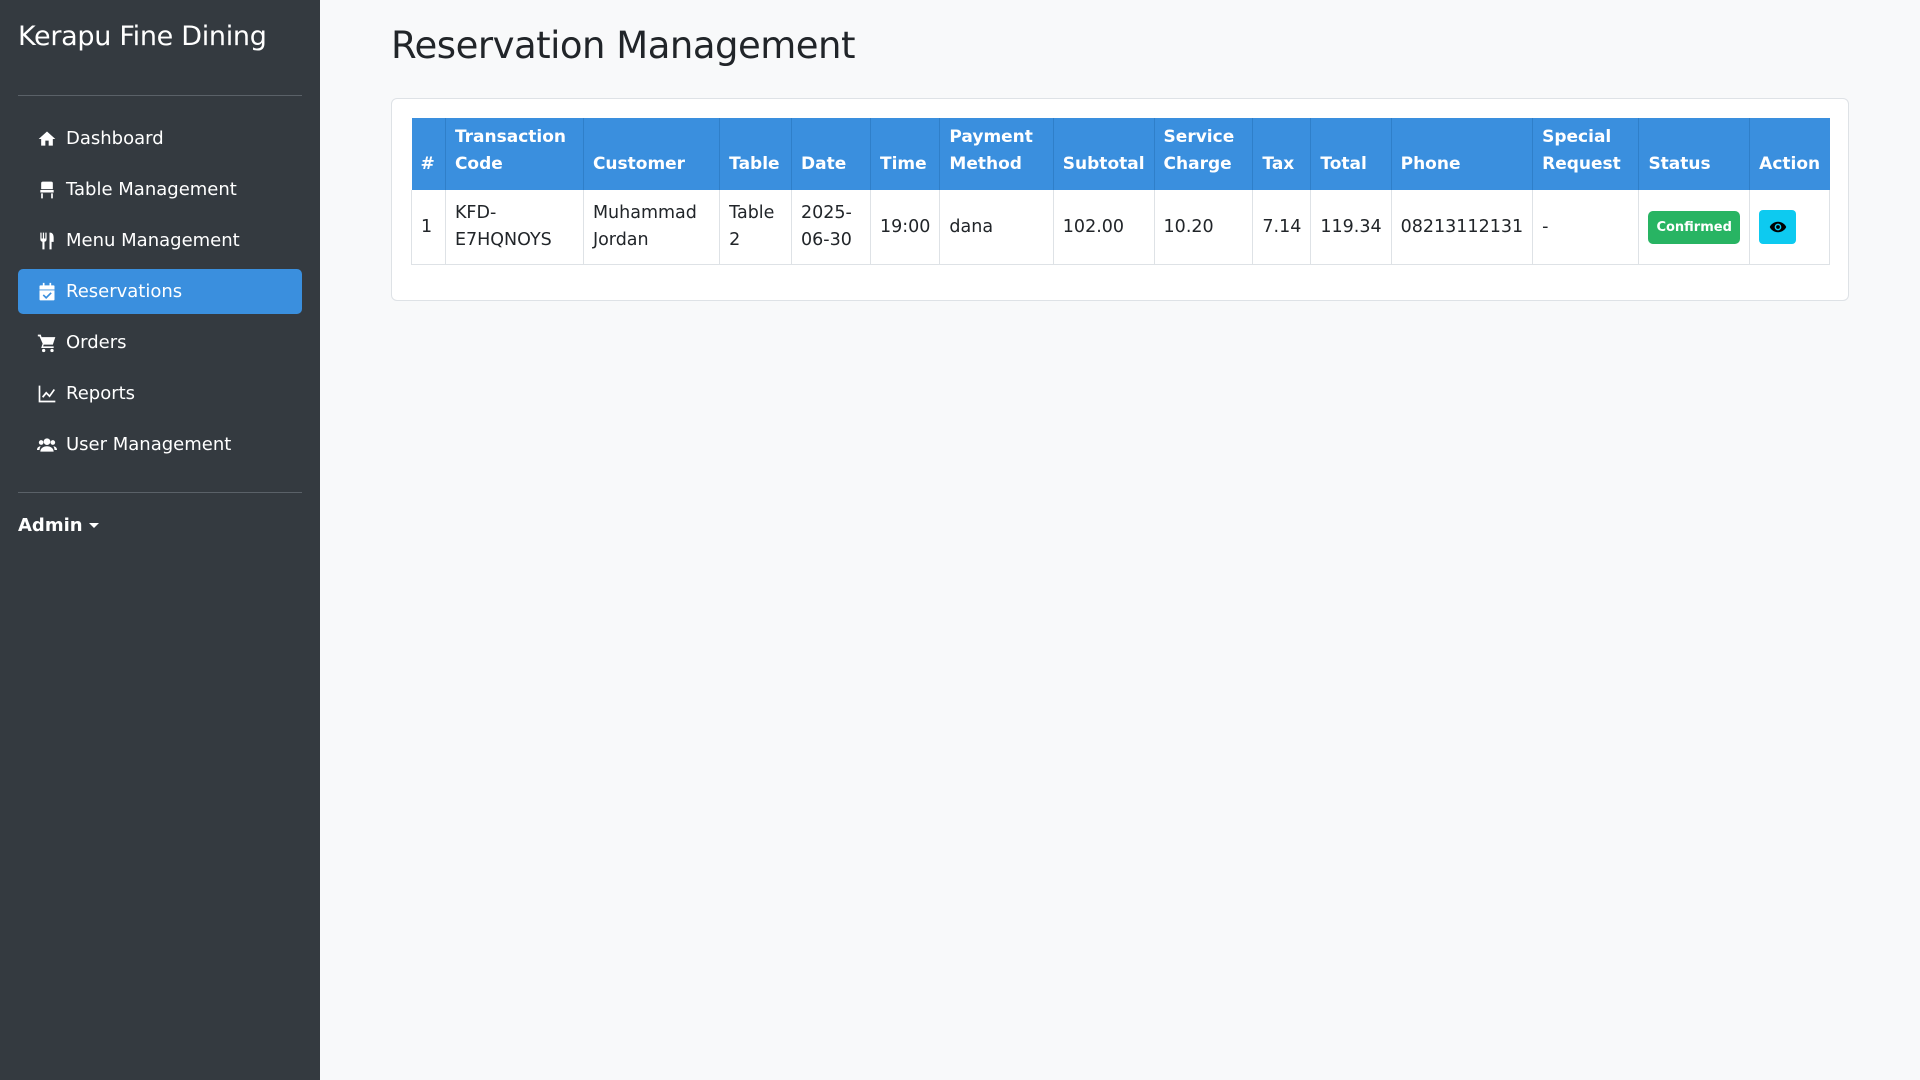 This screenshot has height=1080, width=1920. I want to click on sidebar-item-label: Reservations, so click(124, 291).